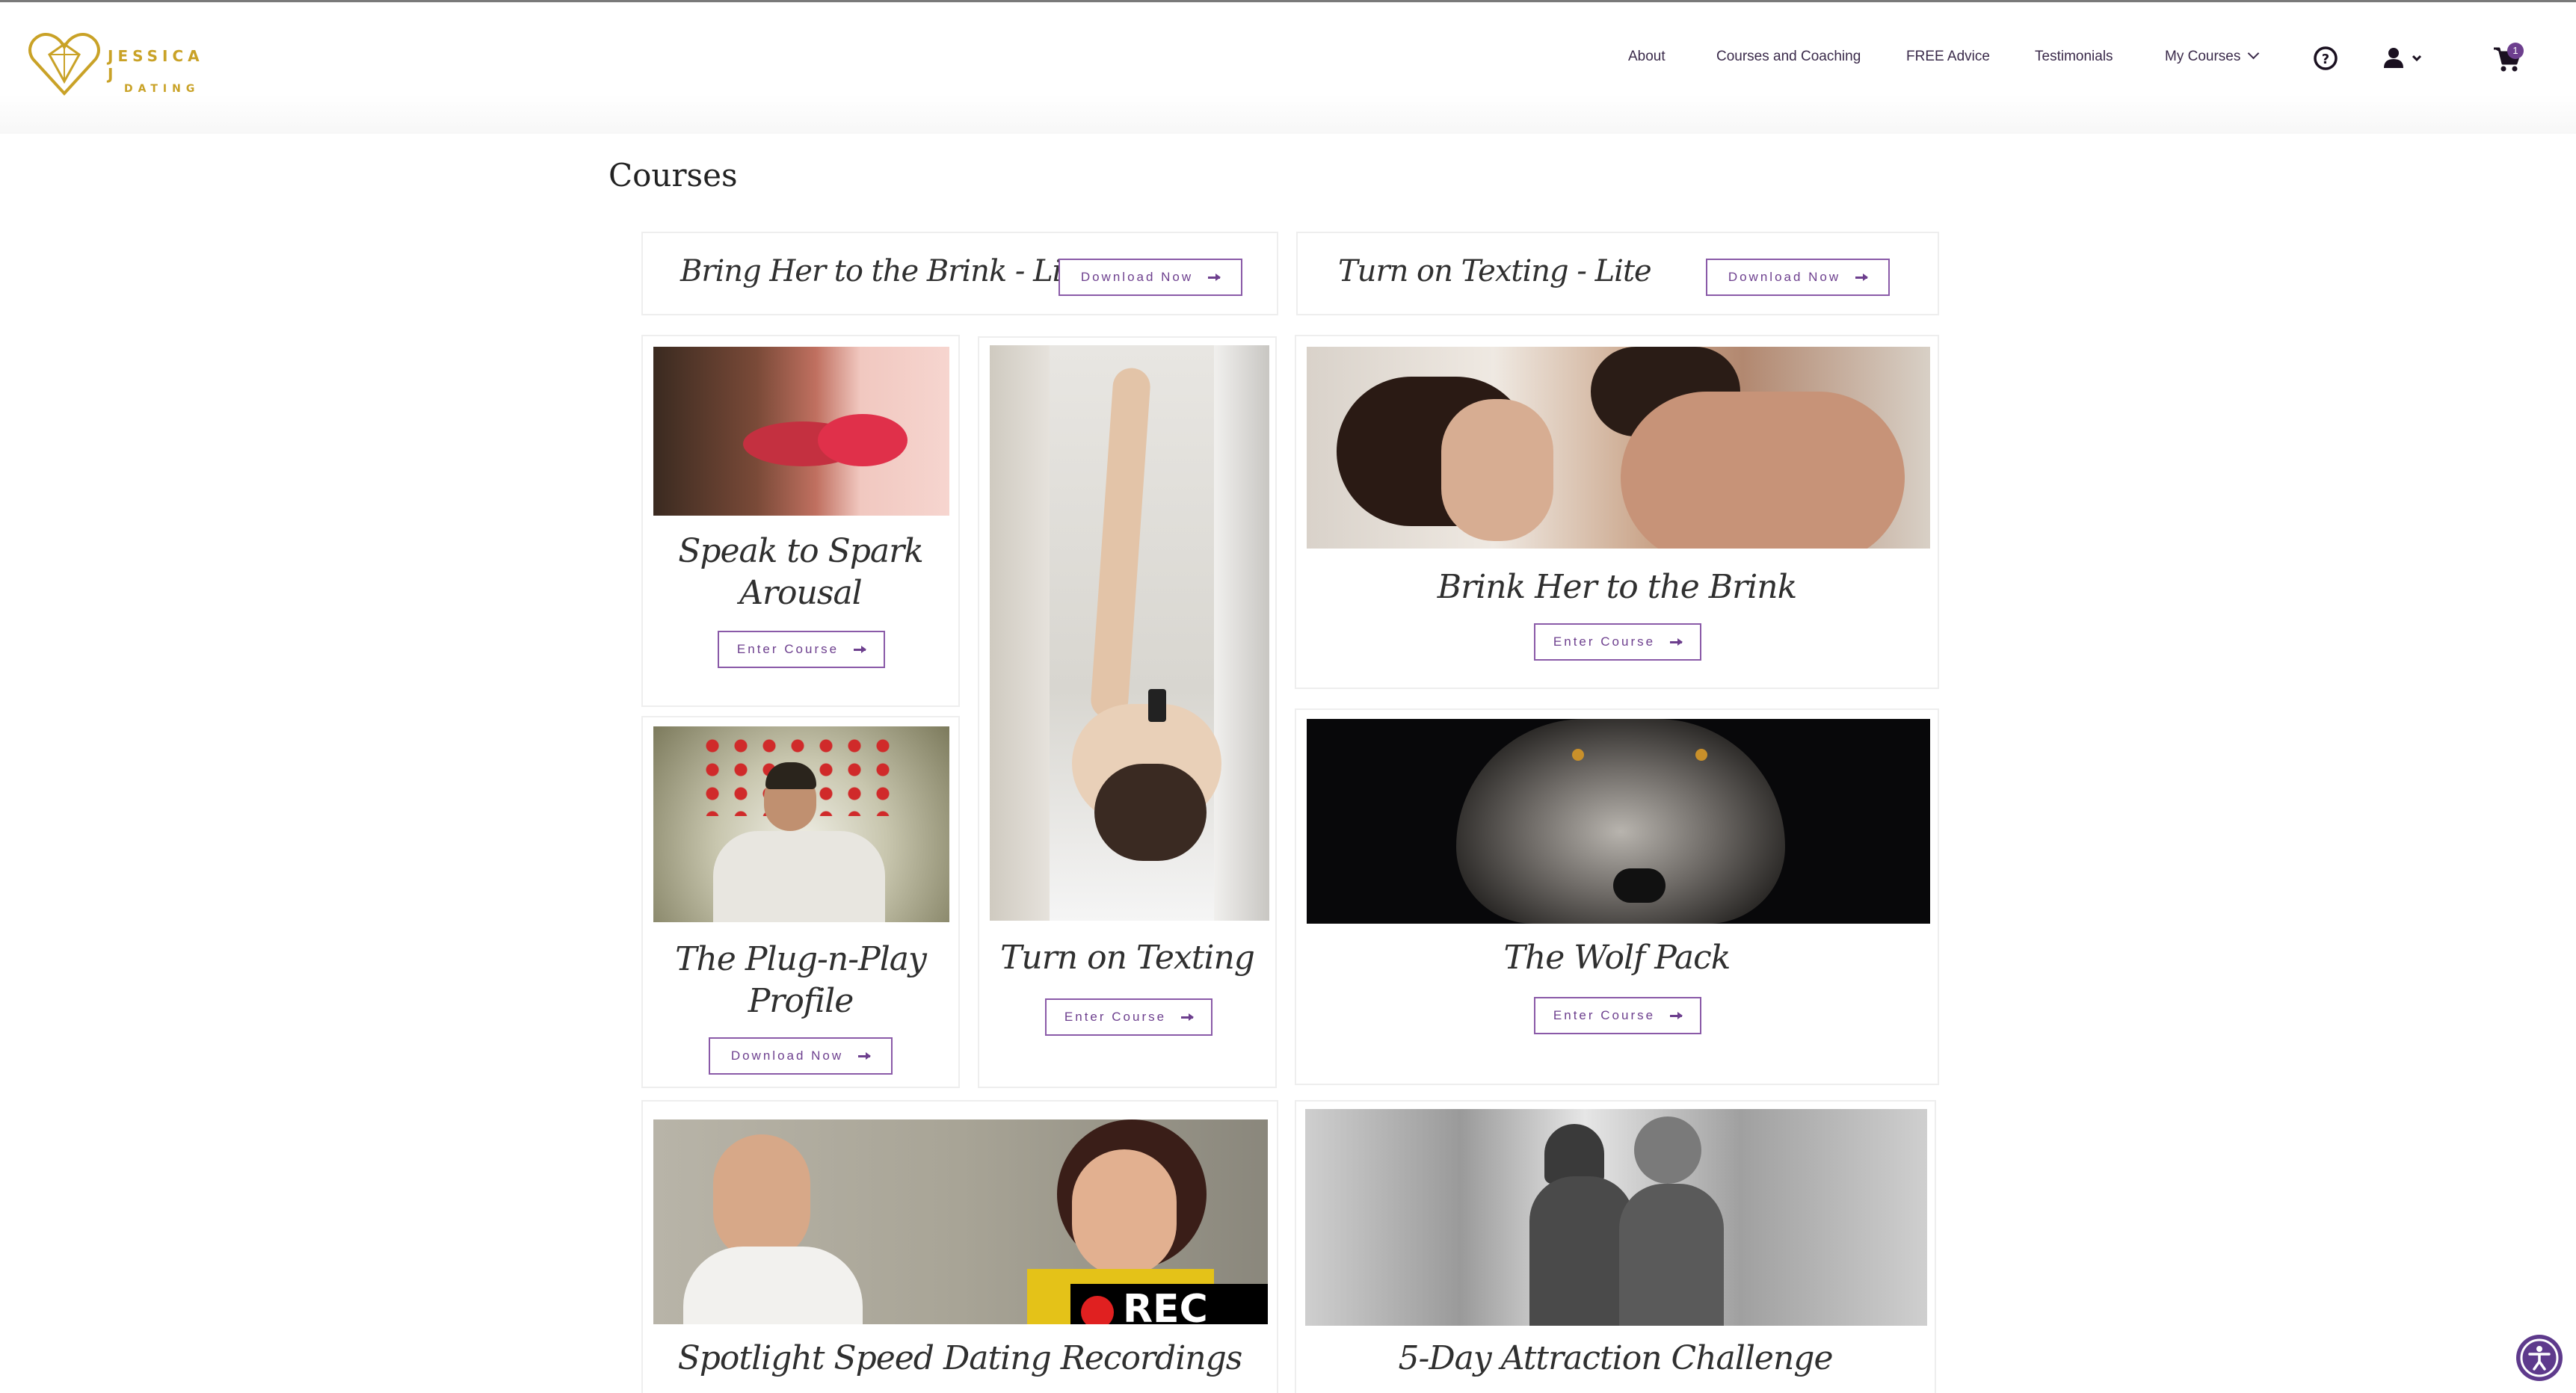 The width and height of the screenshot is (2576, 1393). I want to click on nav-about-label: About, so click(1647, 57).